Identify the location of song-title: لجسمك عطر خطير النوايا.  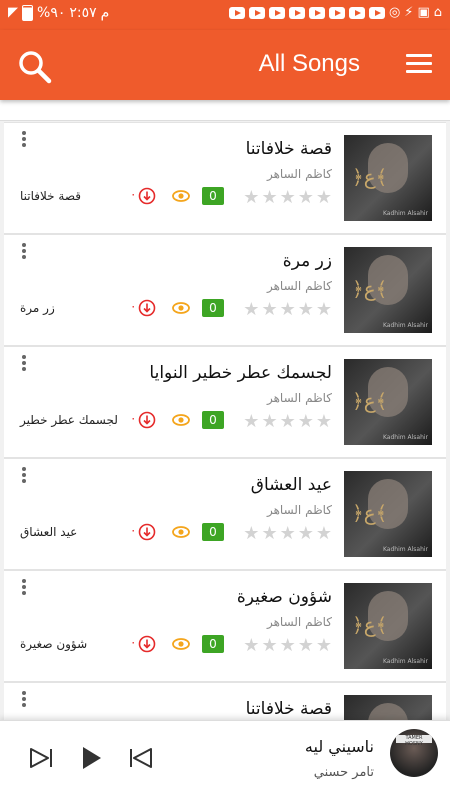
(240, 373).